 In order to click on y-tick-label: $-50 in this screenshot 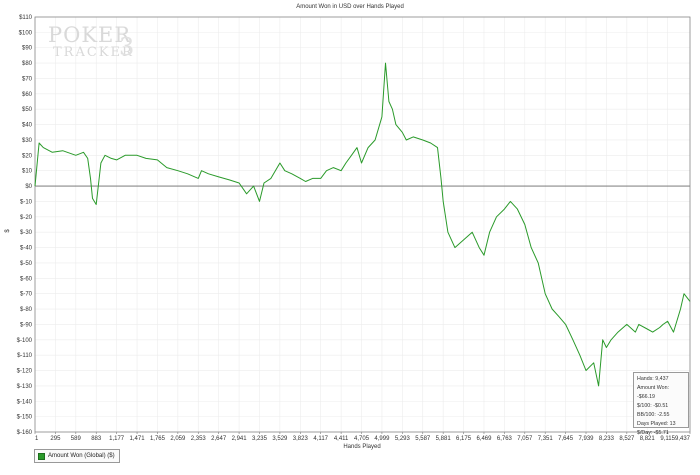, I will do `click(26, 264)`.